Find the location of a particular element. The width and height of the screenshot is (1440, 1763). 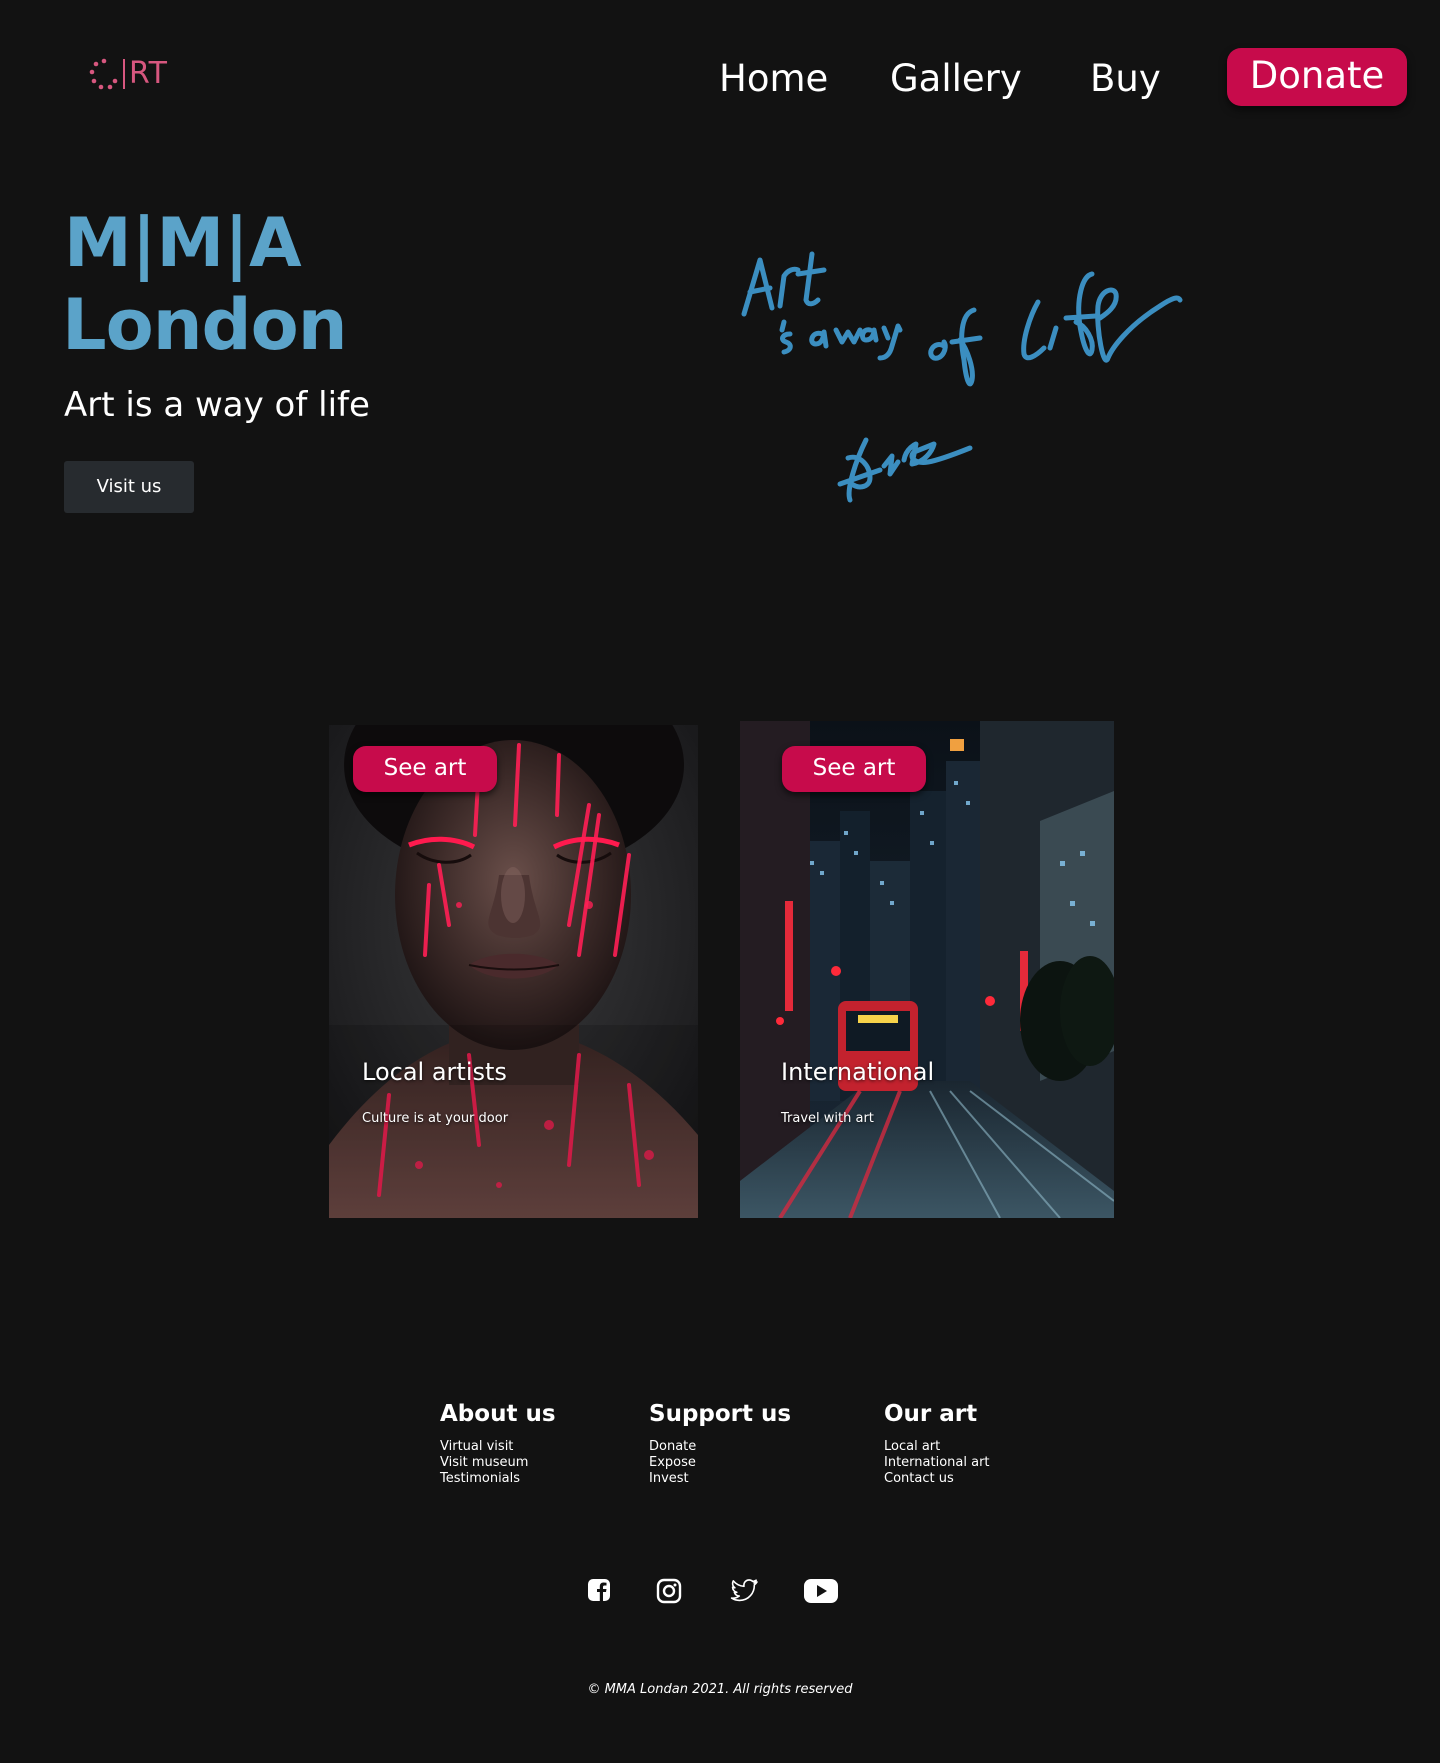

card-international: See art International Travel with art is located at coordinates (927, 969).